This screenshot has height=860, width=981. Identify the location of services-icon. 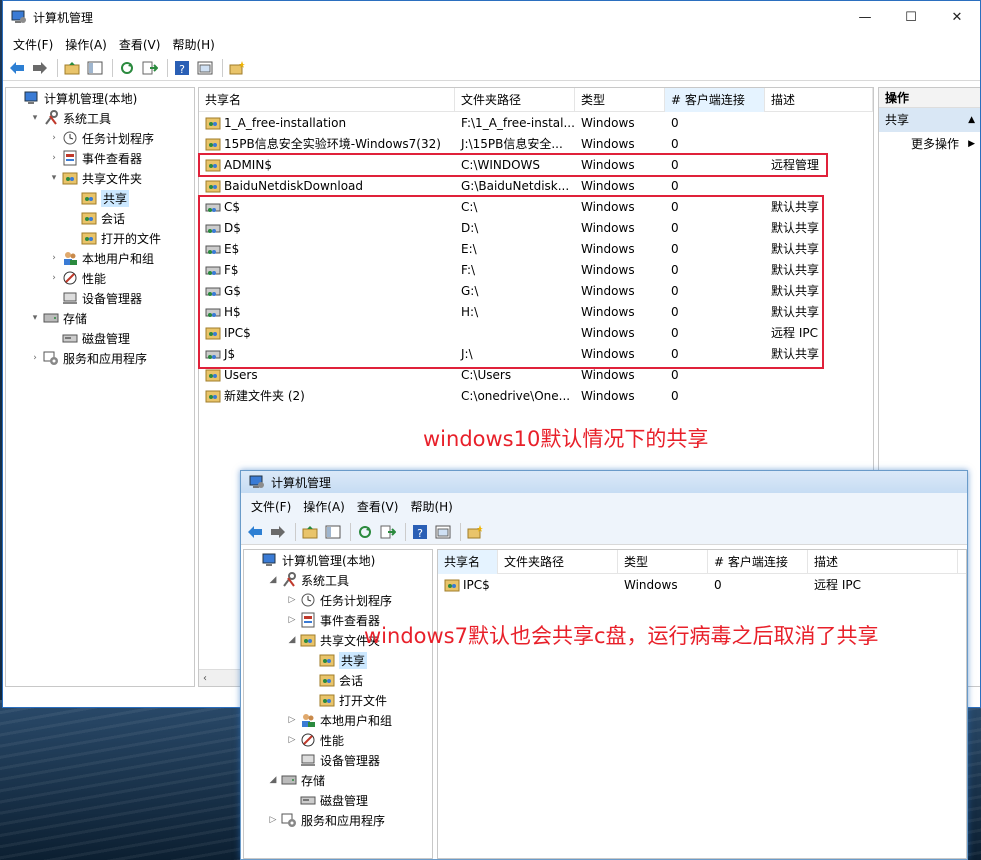
(51, 358).